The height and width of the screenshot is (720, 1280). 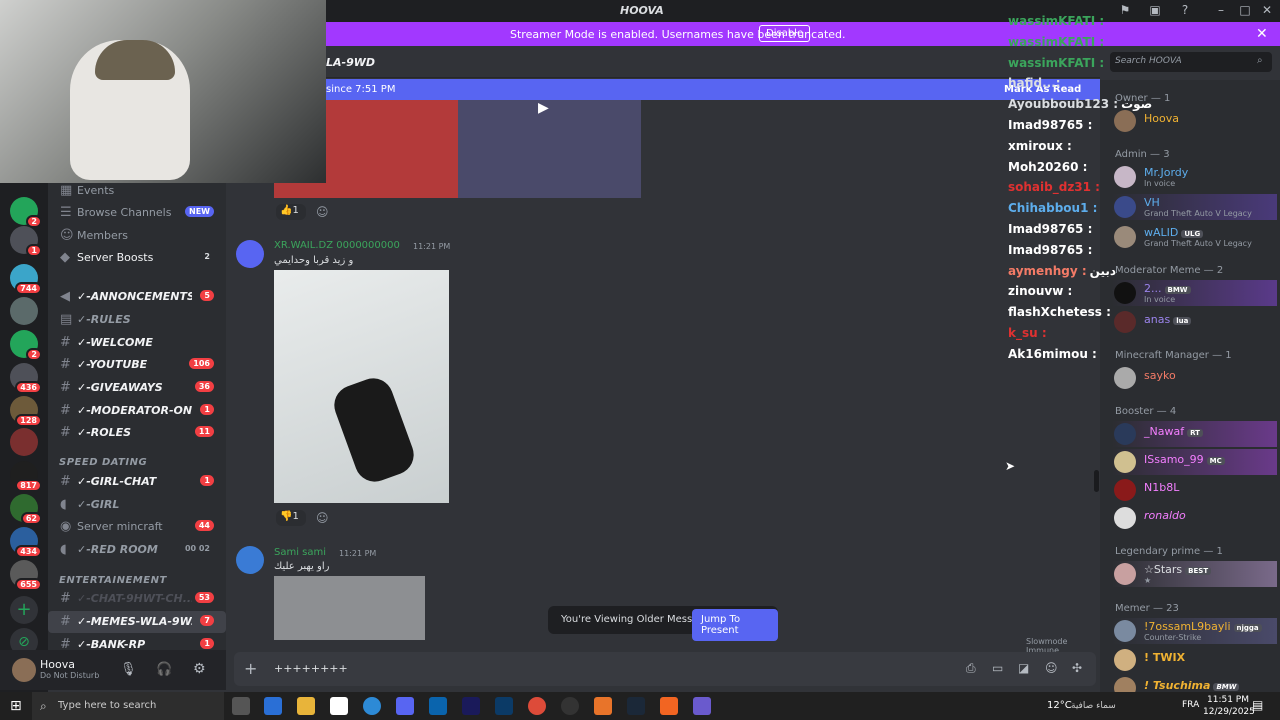 I want to click on member-item: Hoova, so click(x=1194, y=121).